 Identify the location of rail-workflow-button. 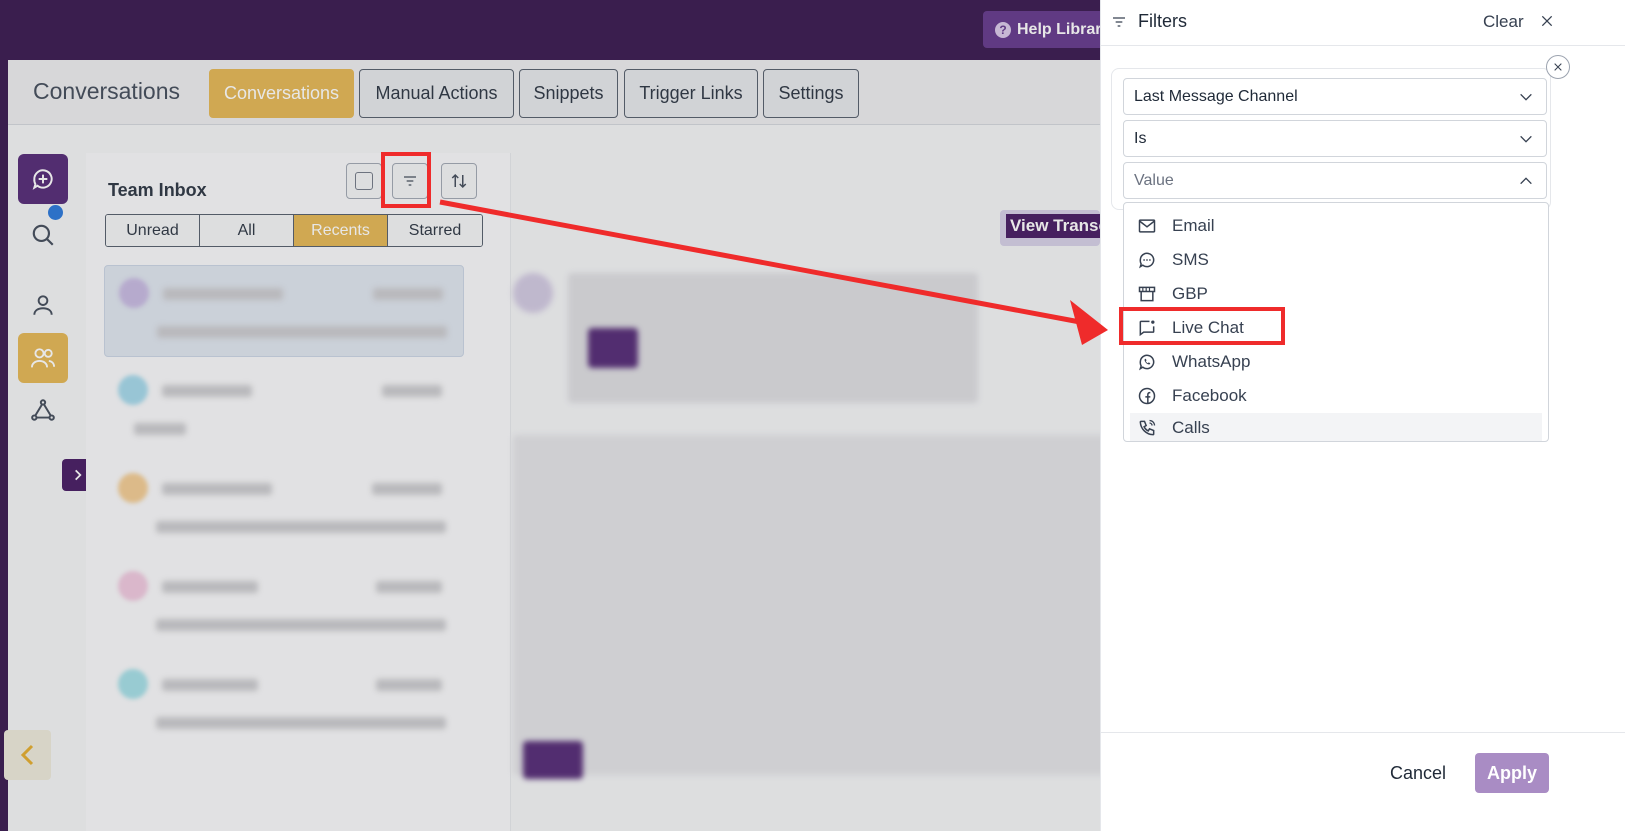
(43, 410).